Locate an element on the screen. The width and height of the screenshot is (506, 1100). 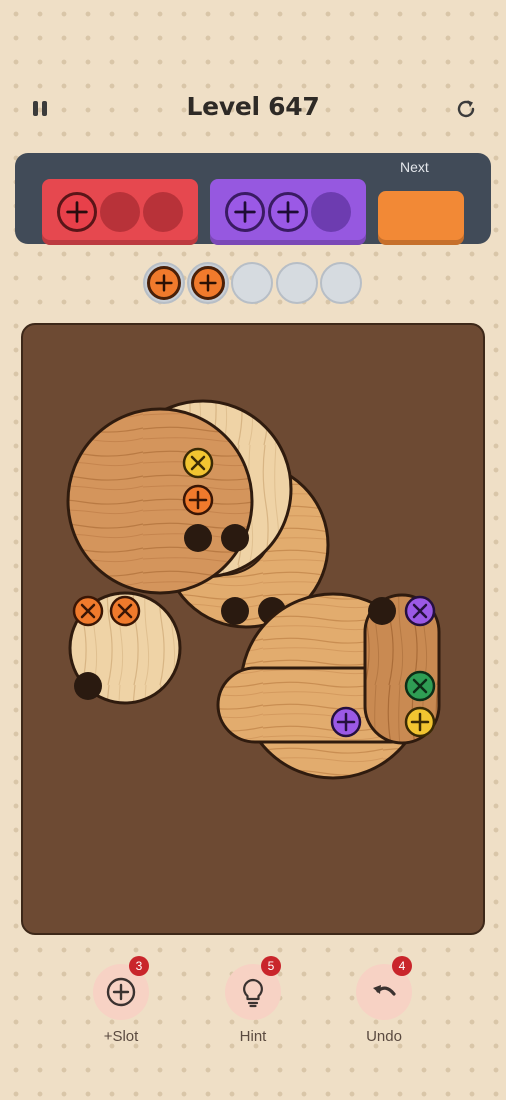
hint-count-badge: 5 is located at coordinates (271, 966).